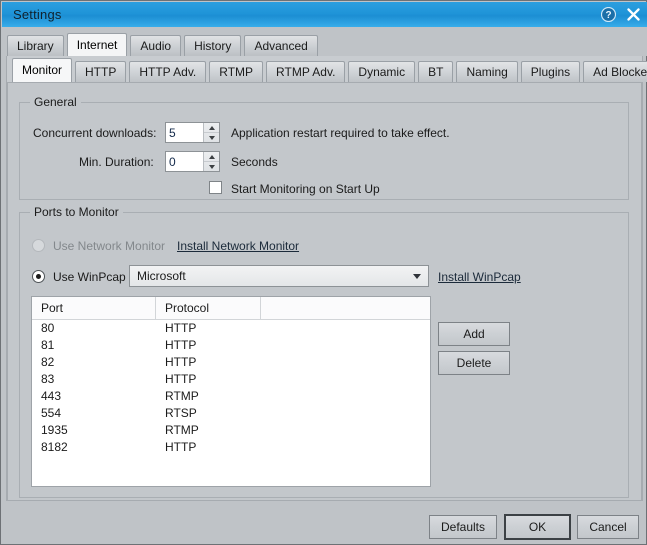 The width and height of the screenshot is (647, 545). I want to click on concurrent-downloads-down-icon, so click(211, 137).